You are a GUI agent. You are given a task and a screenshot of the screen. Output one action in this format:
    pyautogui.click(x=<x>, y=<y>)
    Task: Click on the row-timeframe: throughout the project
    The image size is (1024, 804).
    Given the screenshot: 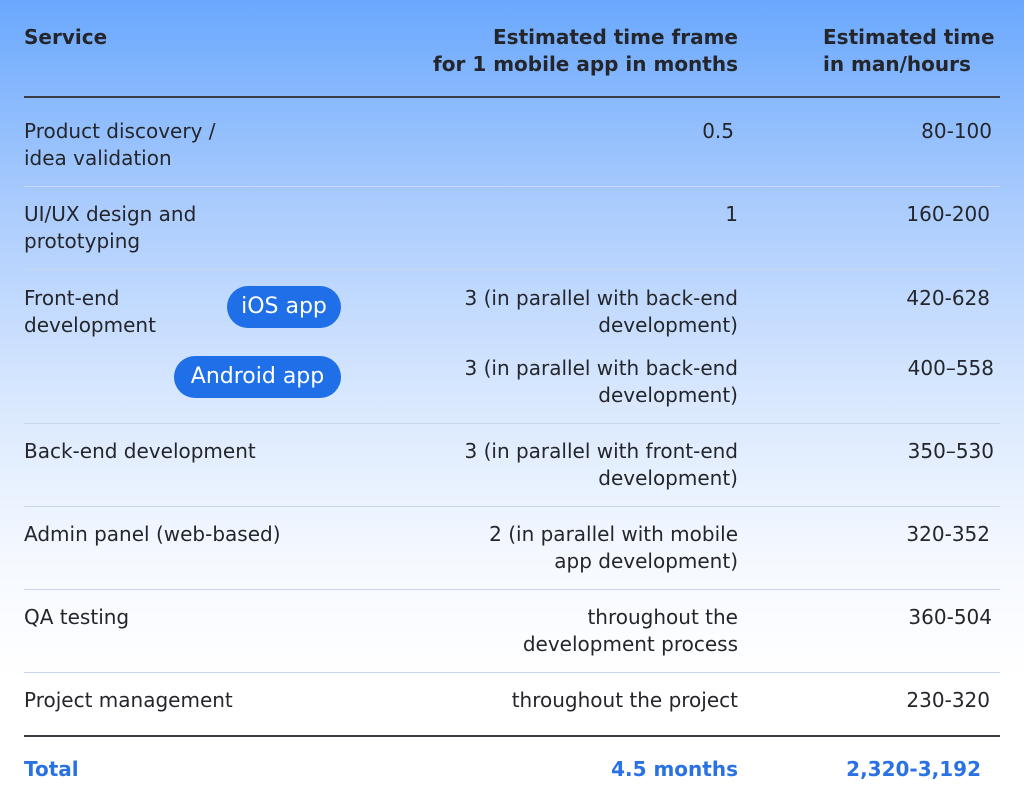 What is the action you would take?
    pyautogui.click(x=624, y=700)
    